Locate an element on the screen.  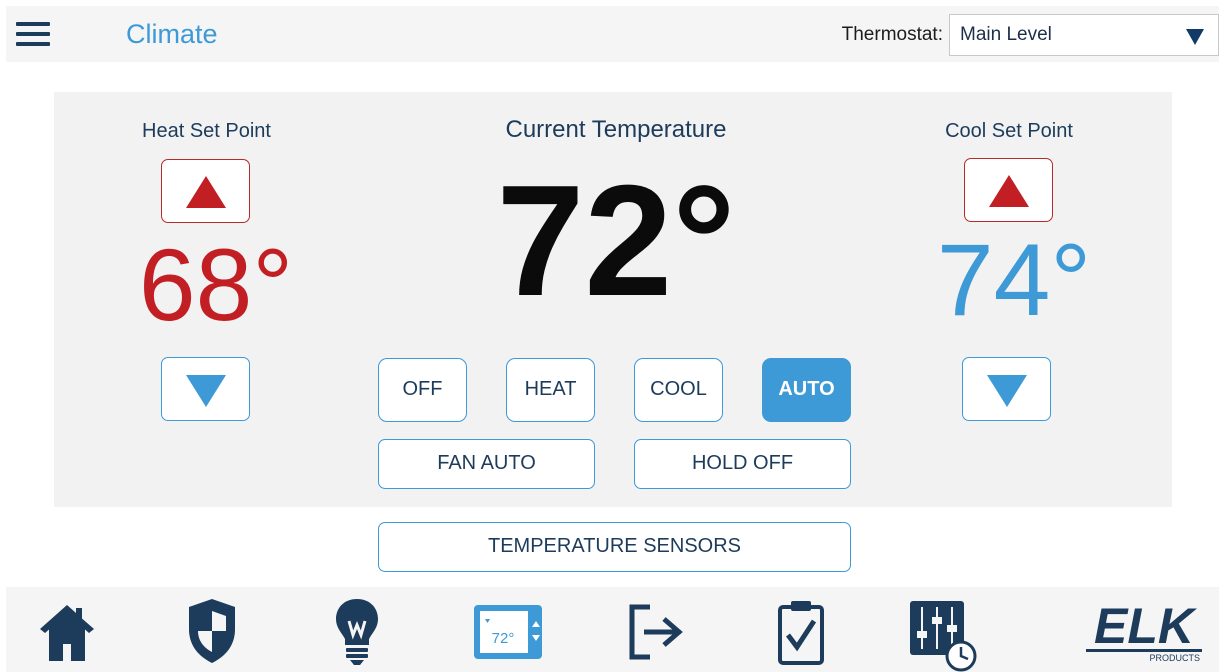
mode-auto-button: AUTO is located at coordinates (806, 390).